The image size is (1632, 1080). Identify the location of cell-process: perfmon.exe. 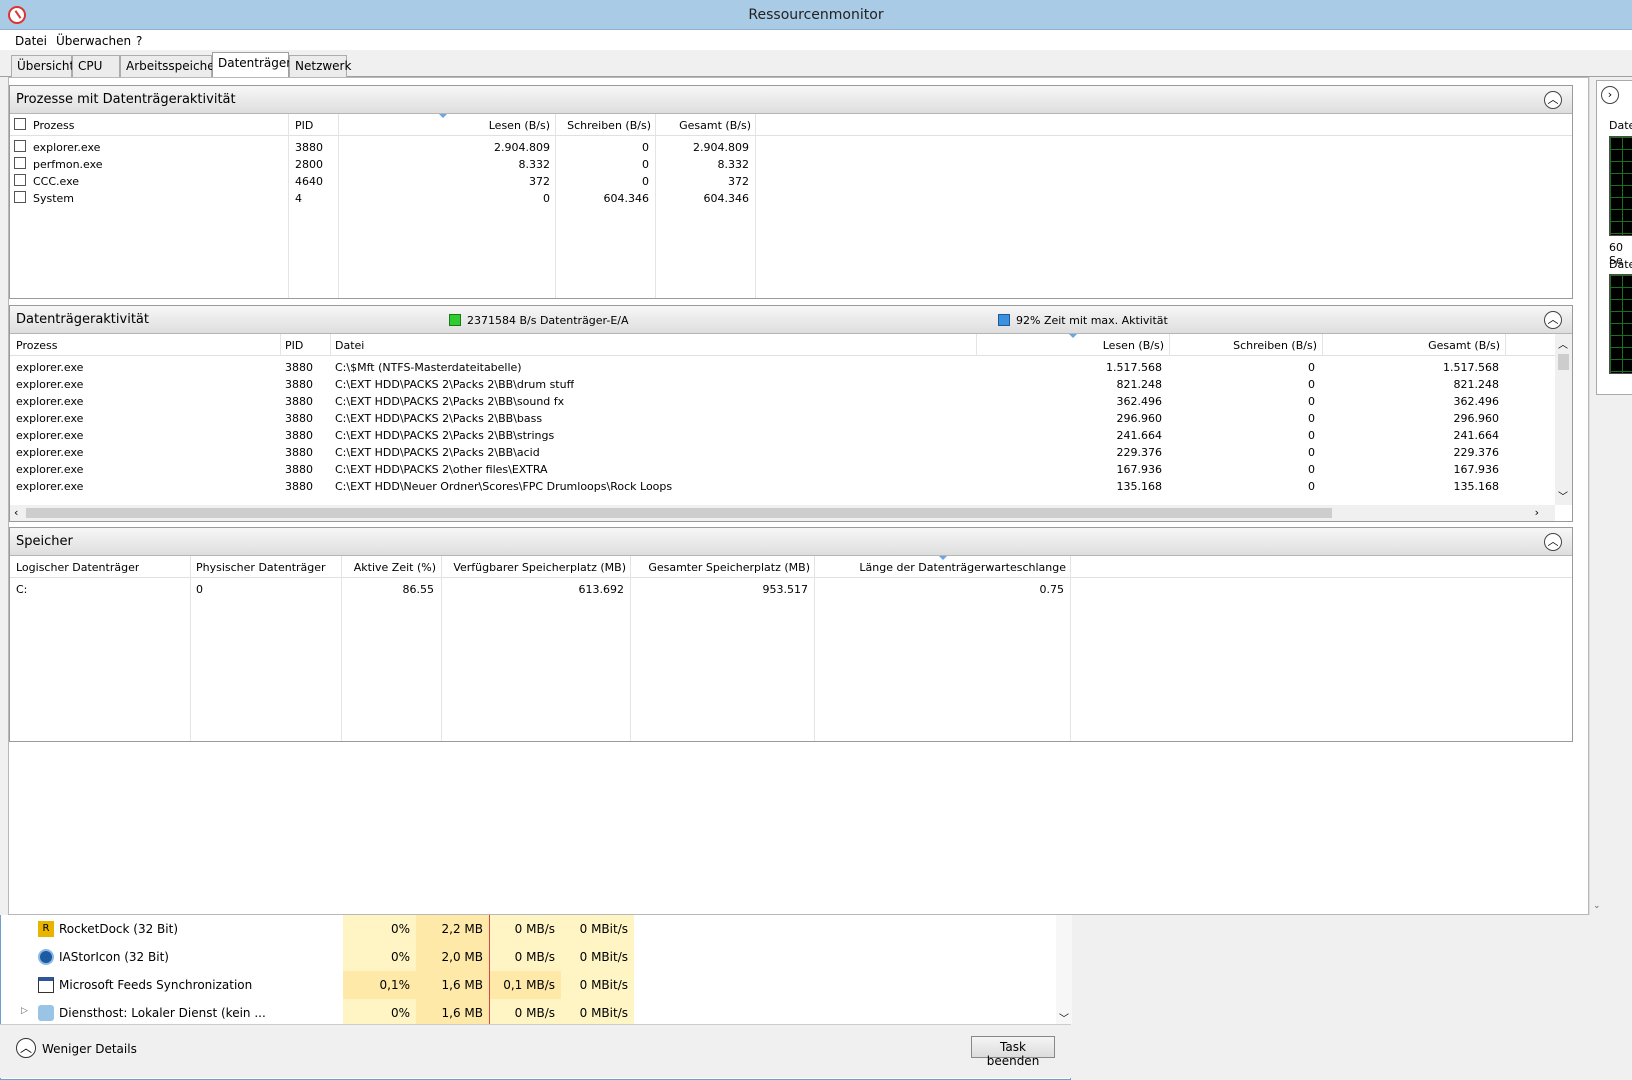
(68, 164).